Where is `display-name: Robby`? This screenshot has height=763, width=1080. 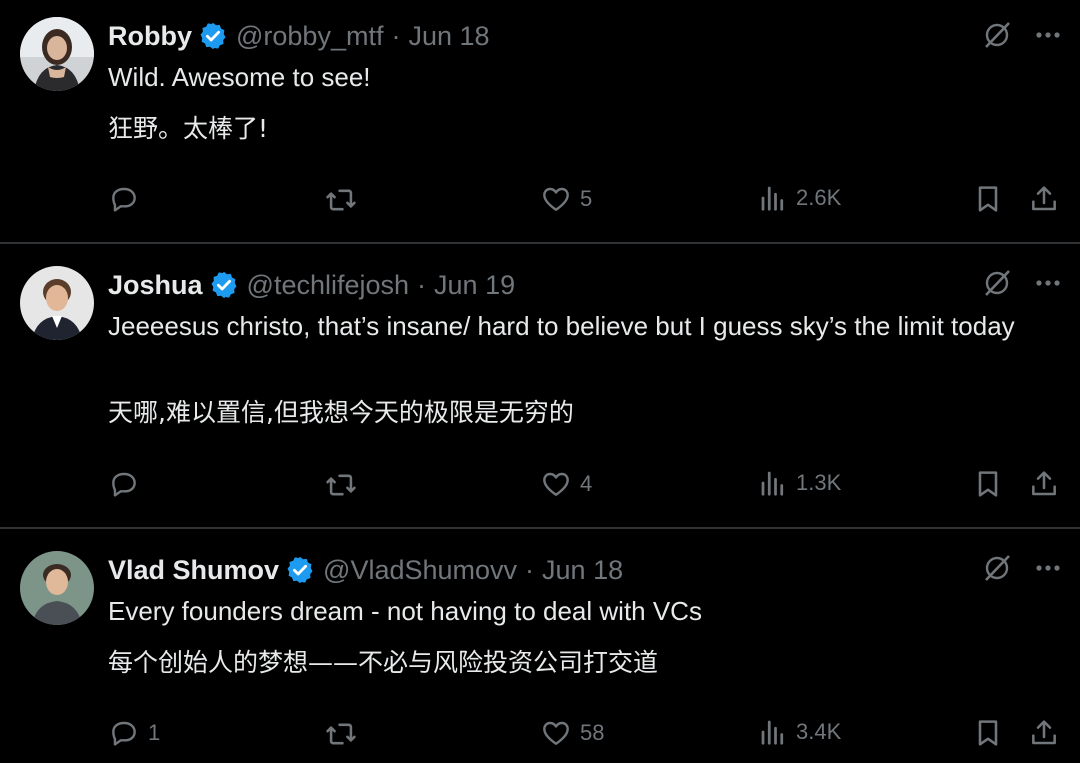
display-name: Robby is located at coordinates (150, 36).